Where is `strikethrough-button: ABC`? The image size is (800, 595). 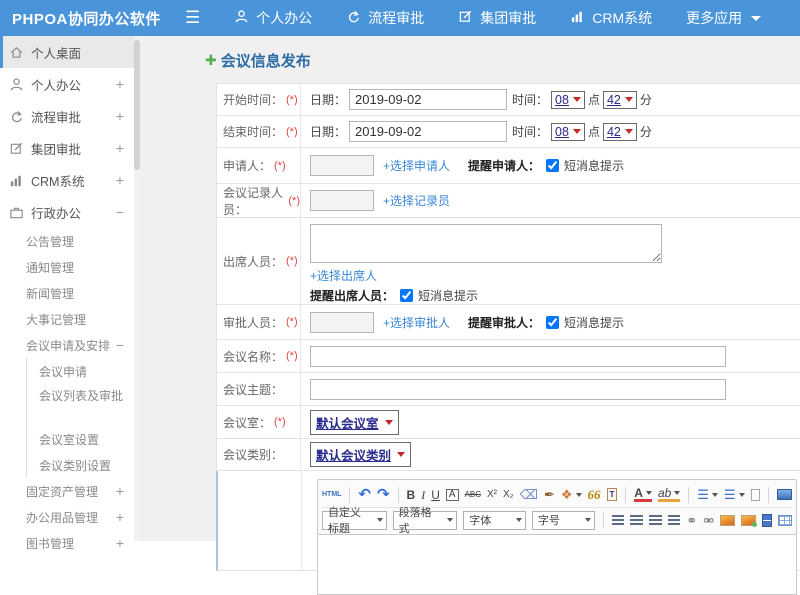 strikethrough-button: ABC is located at coordinates (473, 494).